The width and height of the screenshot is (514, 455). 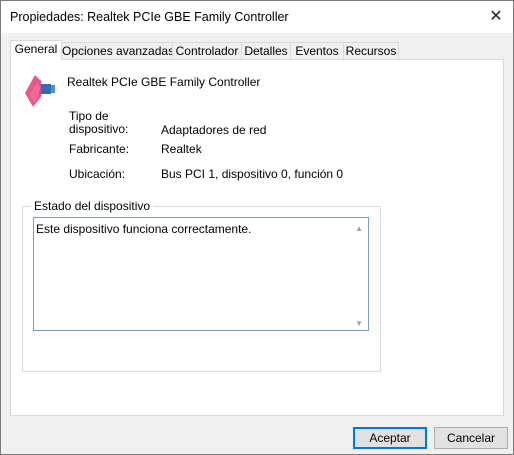 I want to click on scroll-down-icon: ▼, so click(x=359, y=323).